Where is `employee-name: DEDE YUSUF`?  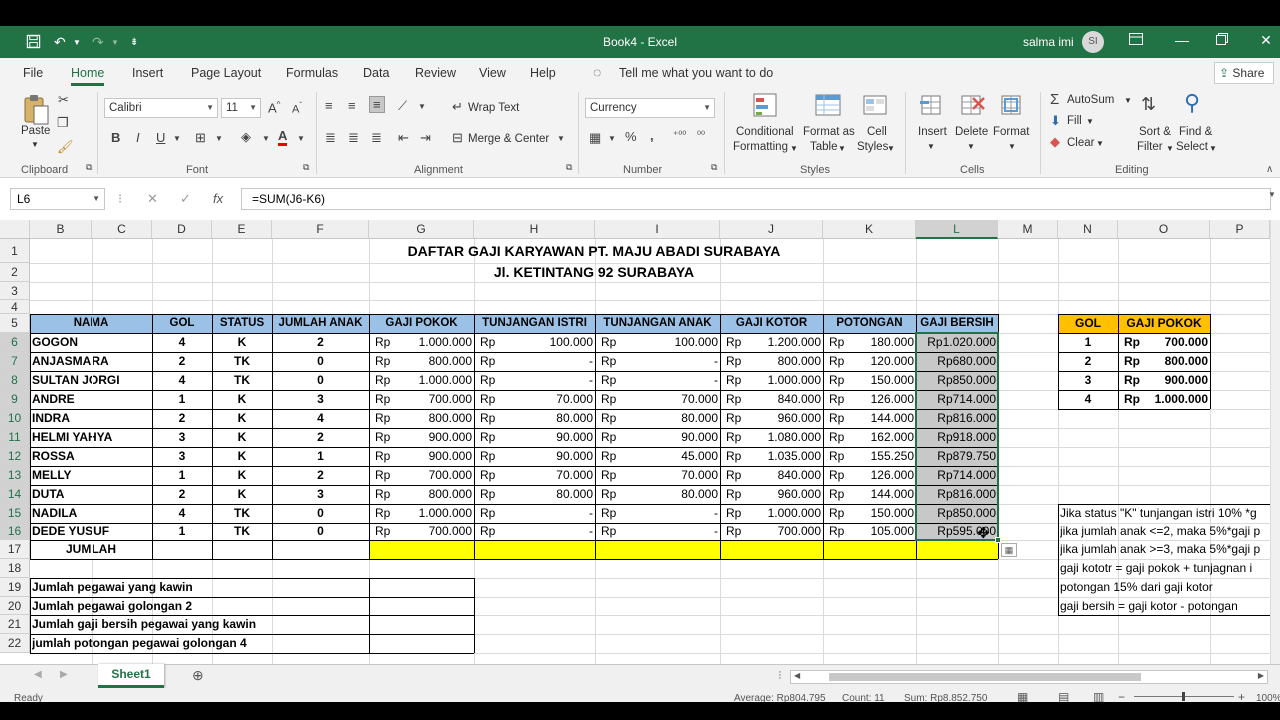
employee-name: DEDE YUSUF is located at coordinates (91, 531).